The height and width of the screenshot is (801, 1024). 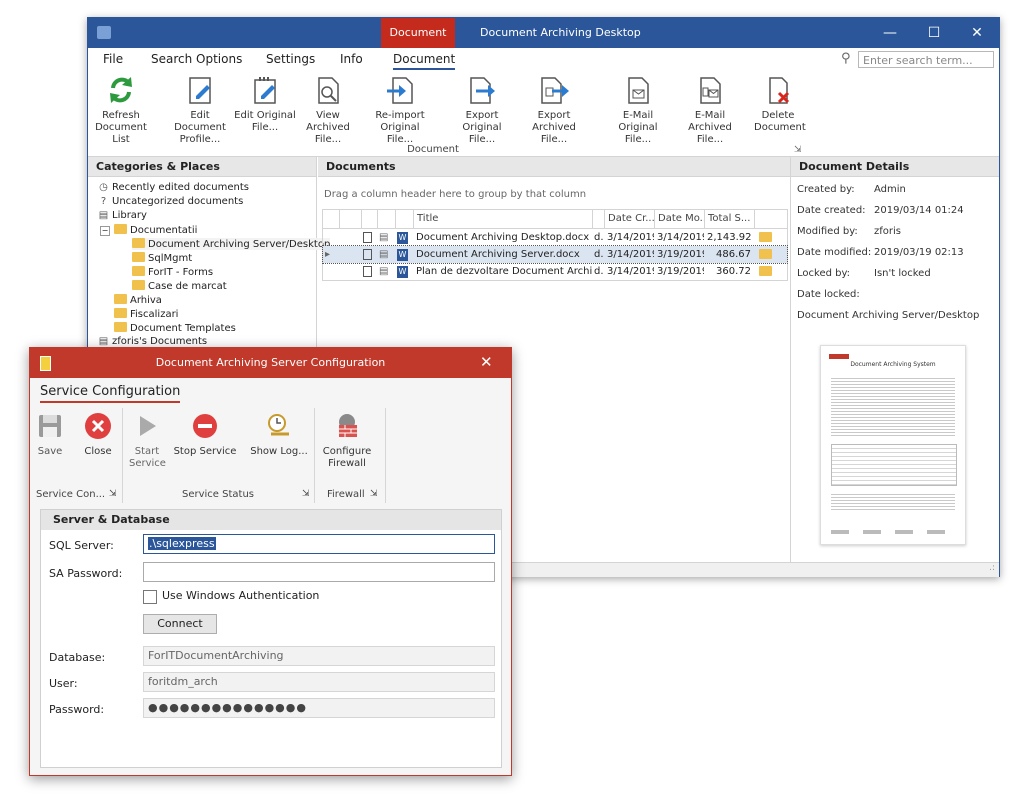 What do you see at coordinates (798, 150) in the screenshot?
I see `ribbon-launcher-icon: ⇲` at bounding box center [798, 150].